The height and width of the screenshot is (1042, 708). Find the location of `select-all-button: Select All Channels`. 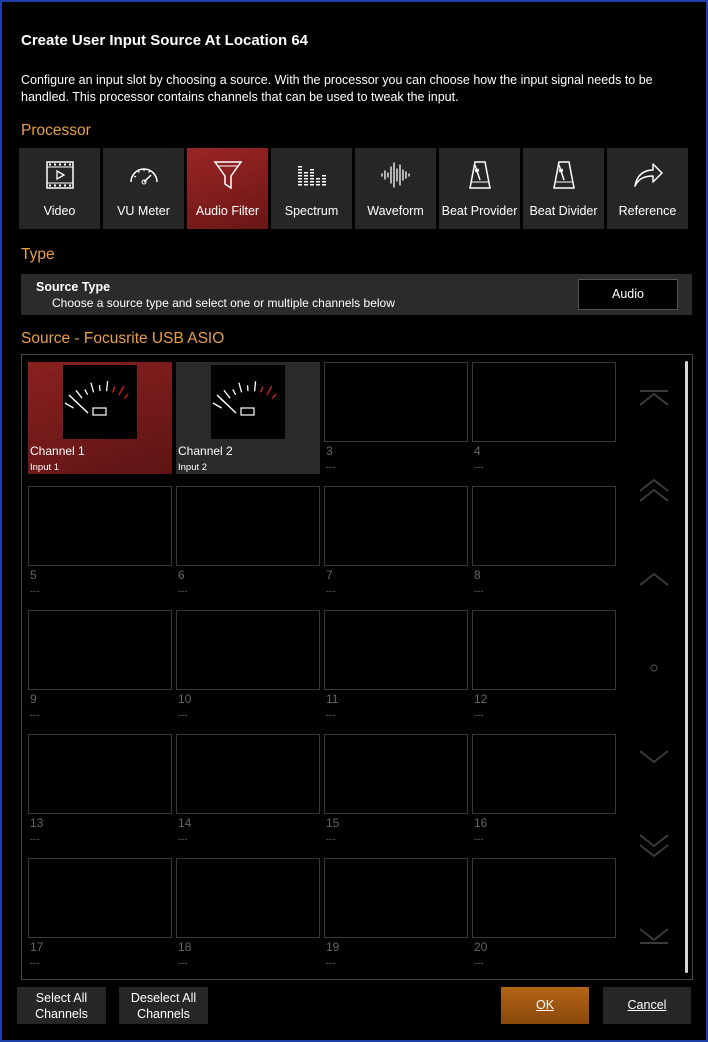

select-all-button: Select All Channels is located at coordinates (61, 1005).